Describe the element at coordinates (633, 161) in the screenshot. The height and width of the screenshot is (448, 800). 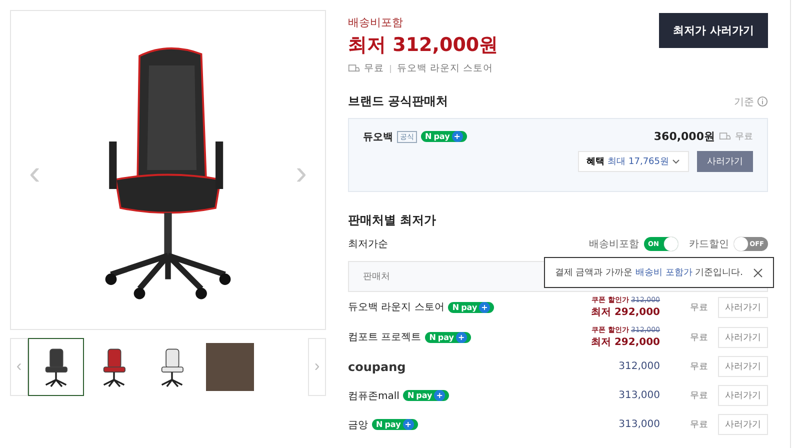
I see `benefit-dropdown: 혜택 최대 17,765원` at that location.